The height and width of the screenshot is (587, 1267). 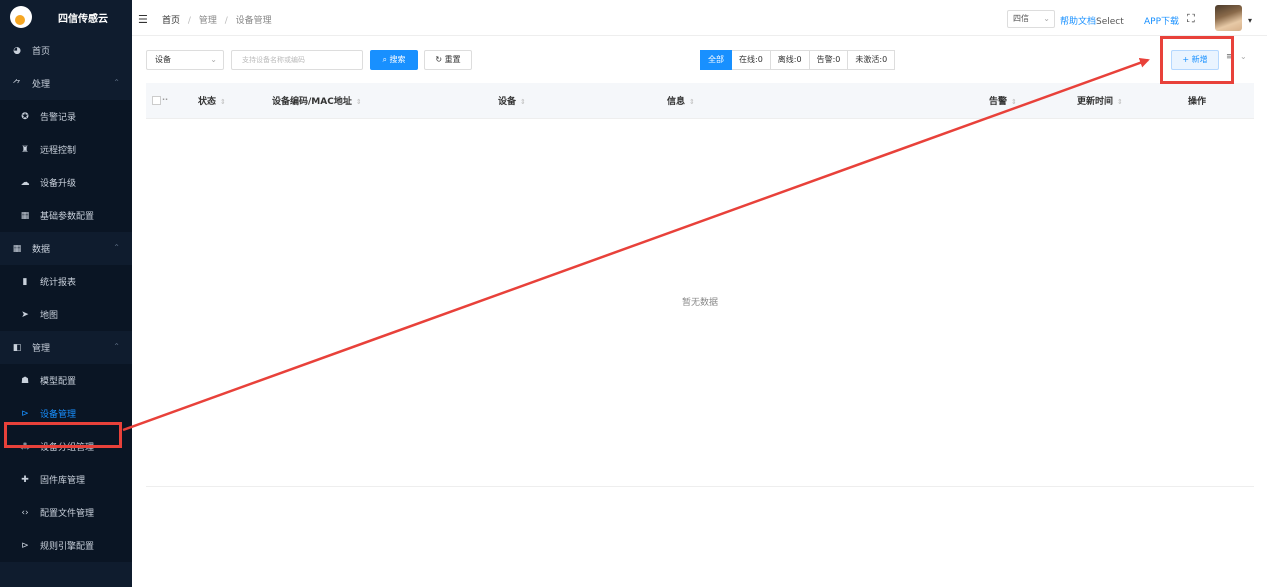 What do you see at coordinates (25, 413) in the screenshot?
I see `device-icon: ⊳` at bounding box center [25, 413].